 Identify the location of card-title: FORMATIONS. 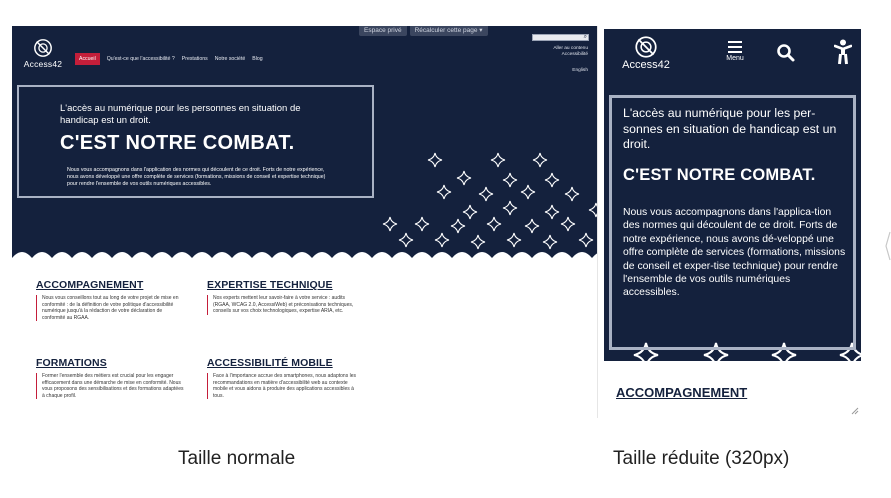
(111, 363).